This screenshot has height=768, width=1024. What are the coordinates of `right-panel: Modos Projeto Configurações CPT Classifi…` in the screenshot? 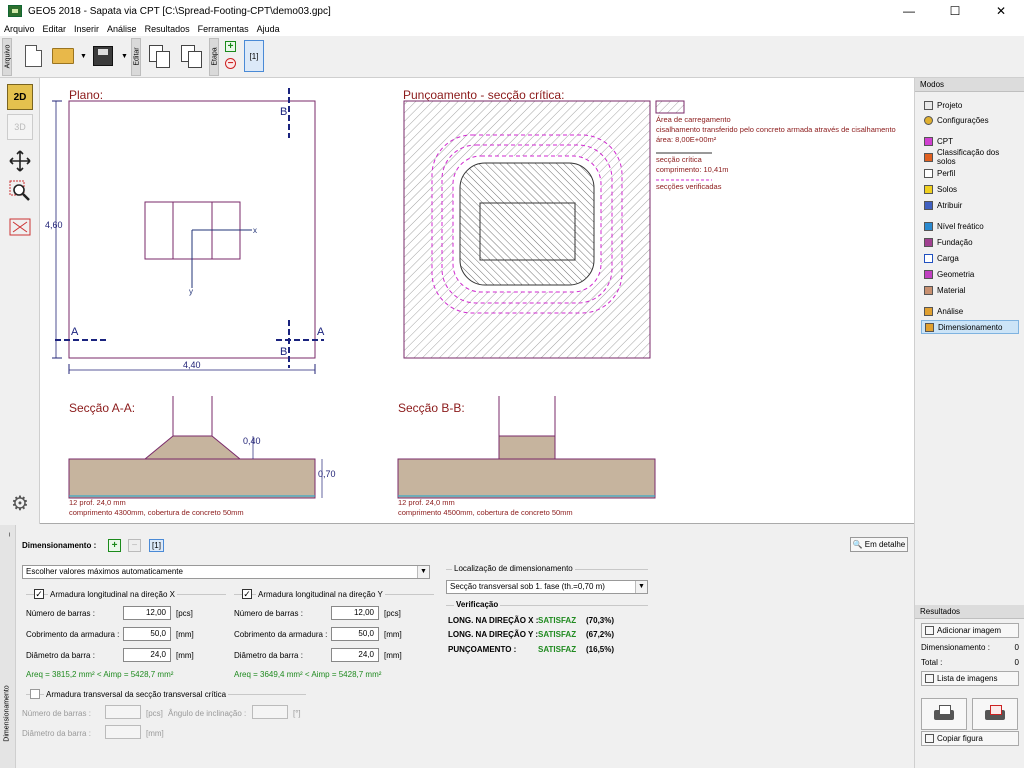 It's located at (969, 423).